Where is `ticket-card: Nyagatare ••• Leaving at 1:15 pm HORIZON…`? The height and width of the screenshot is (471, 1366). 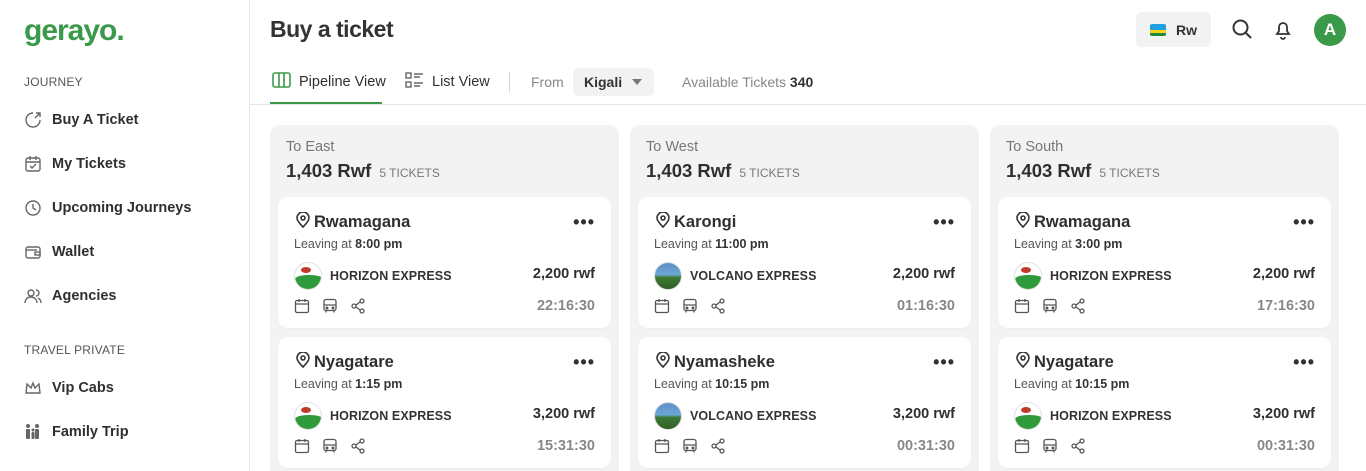
ticket-card: Nyagatare ••• Leaving at 1:15 pm HORIZON… is located at coordinates (444, 402).